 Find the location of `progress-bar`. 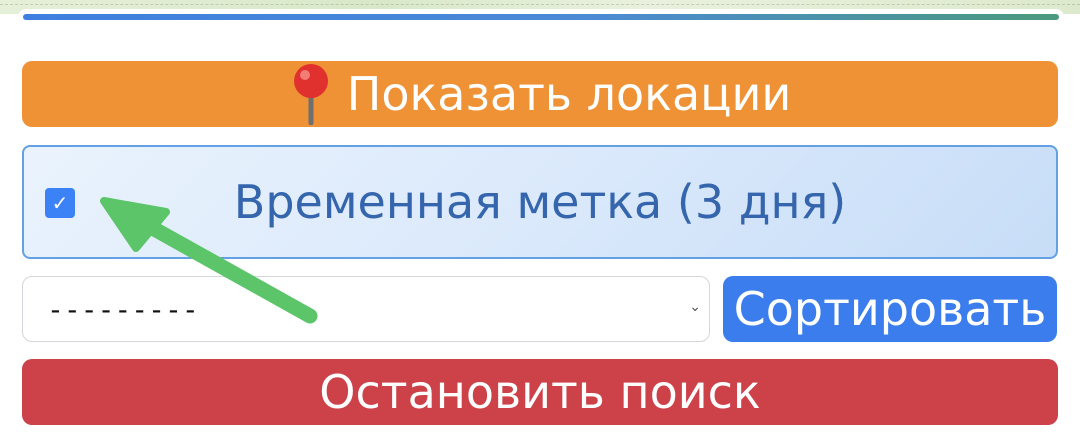

progress-bar is located at coordinates (541, 17).